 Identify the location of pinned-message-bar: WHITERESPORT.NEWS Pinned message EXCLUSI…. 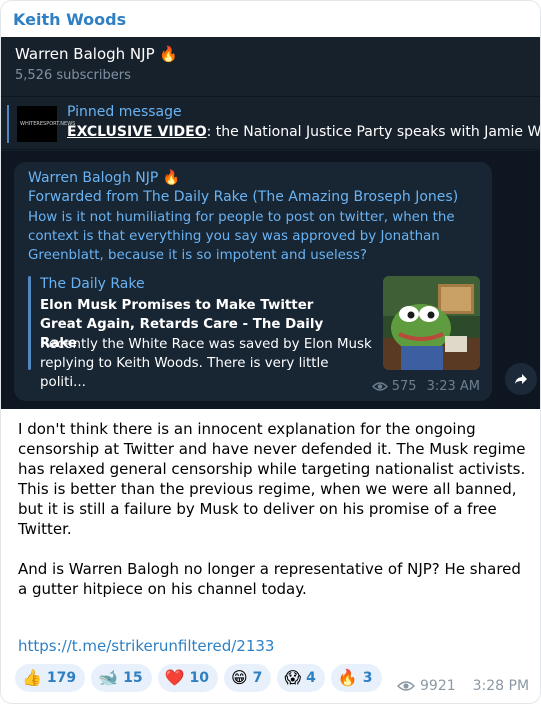
(271, 123).